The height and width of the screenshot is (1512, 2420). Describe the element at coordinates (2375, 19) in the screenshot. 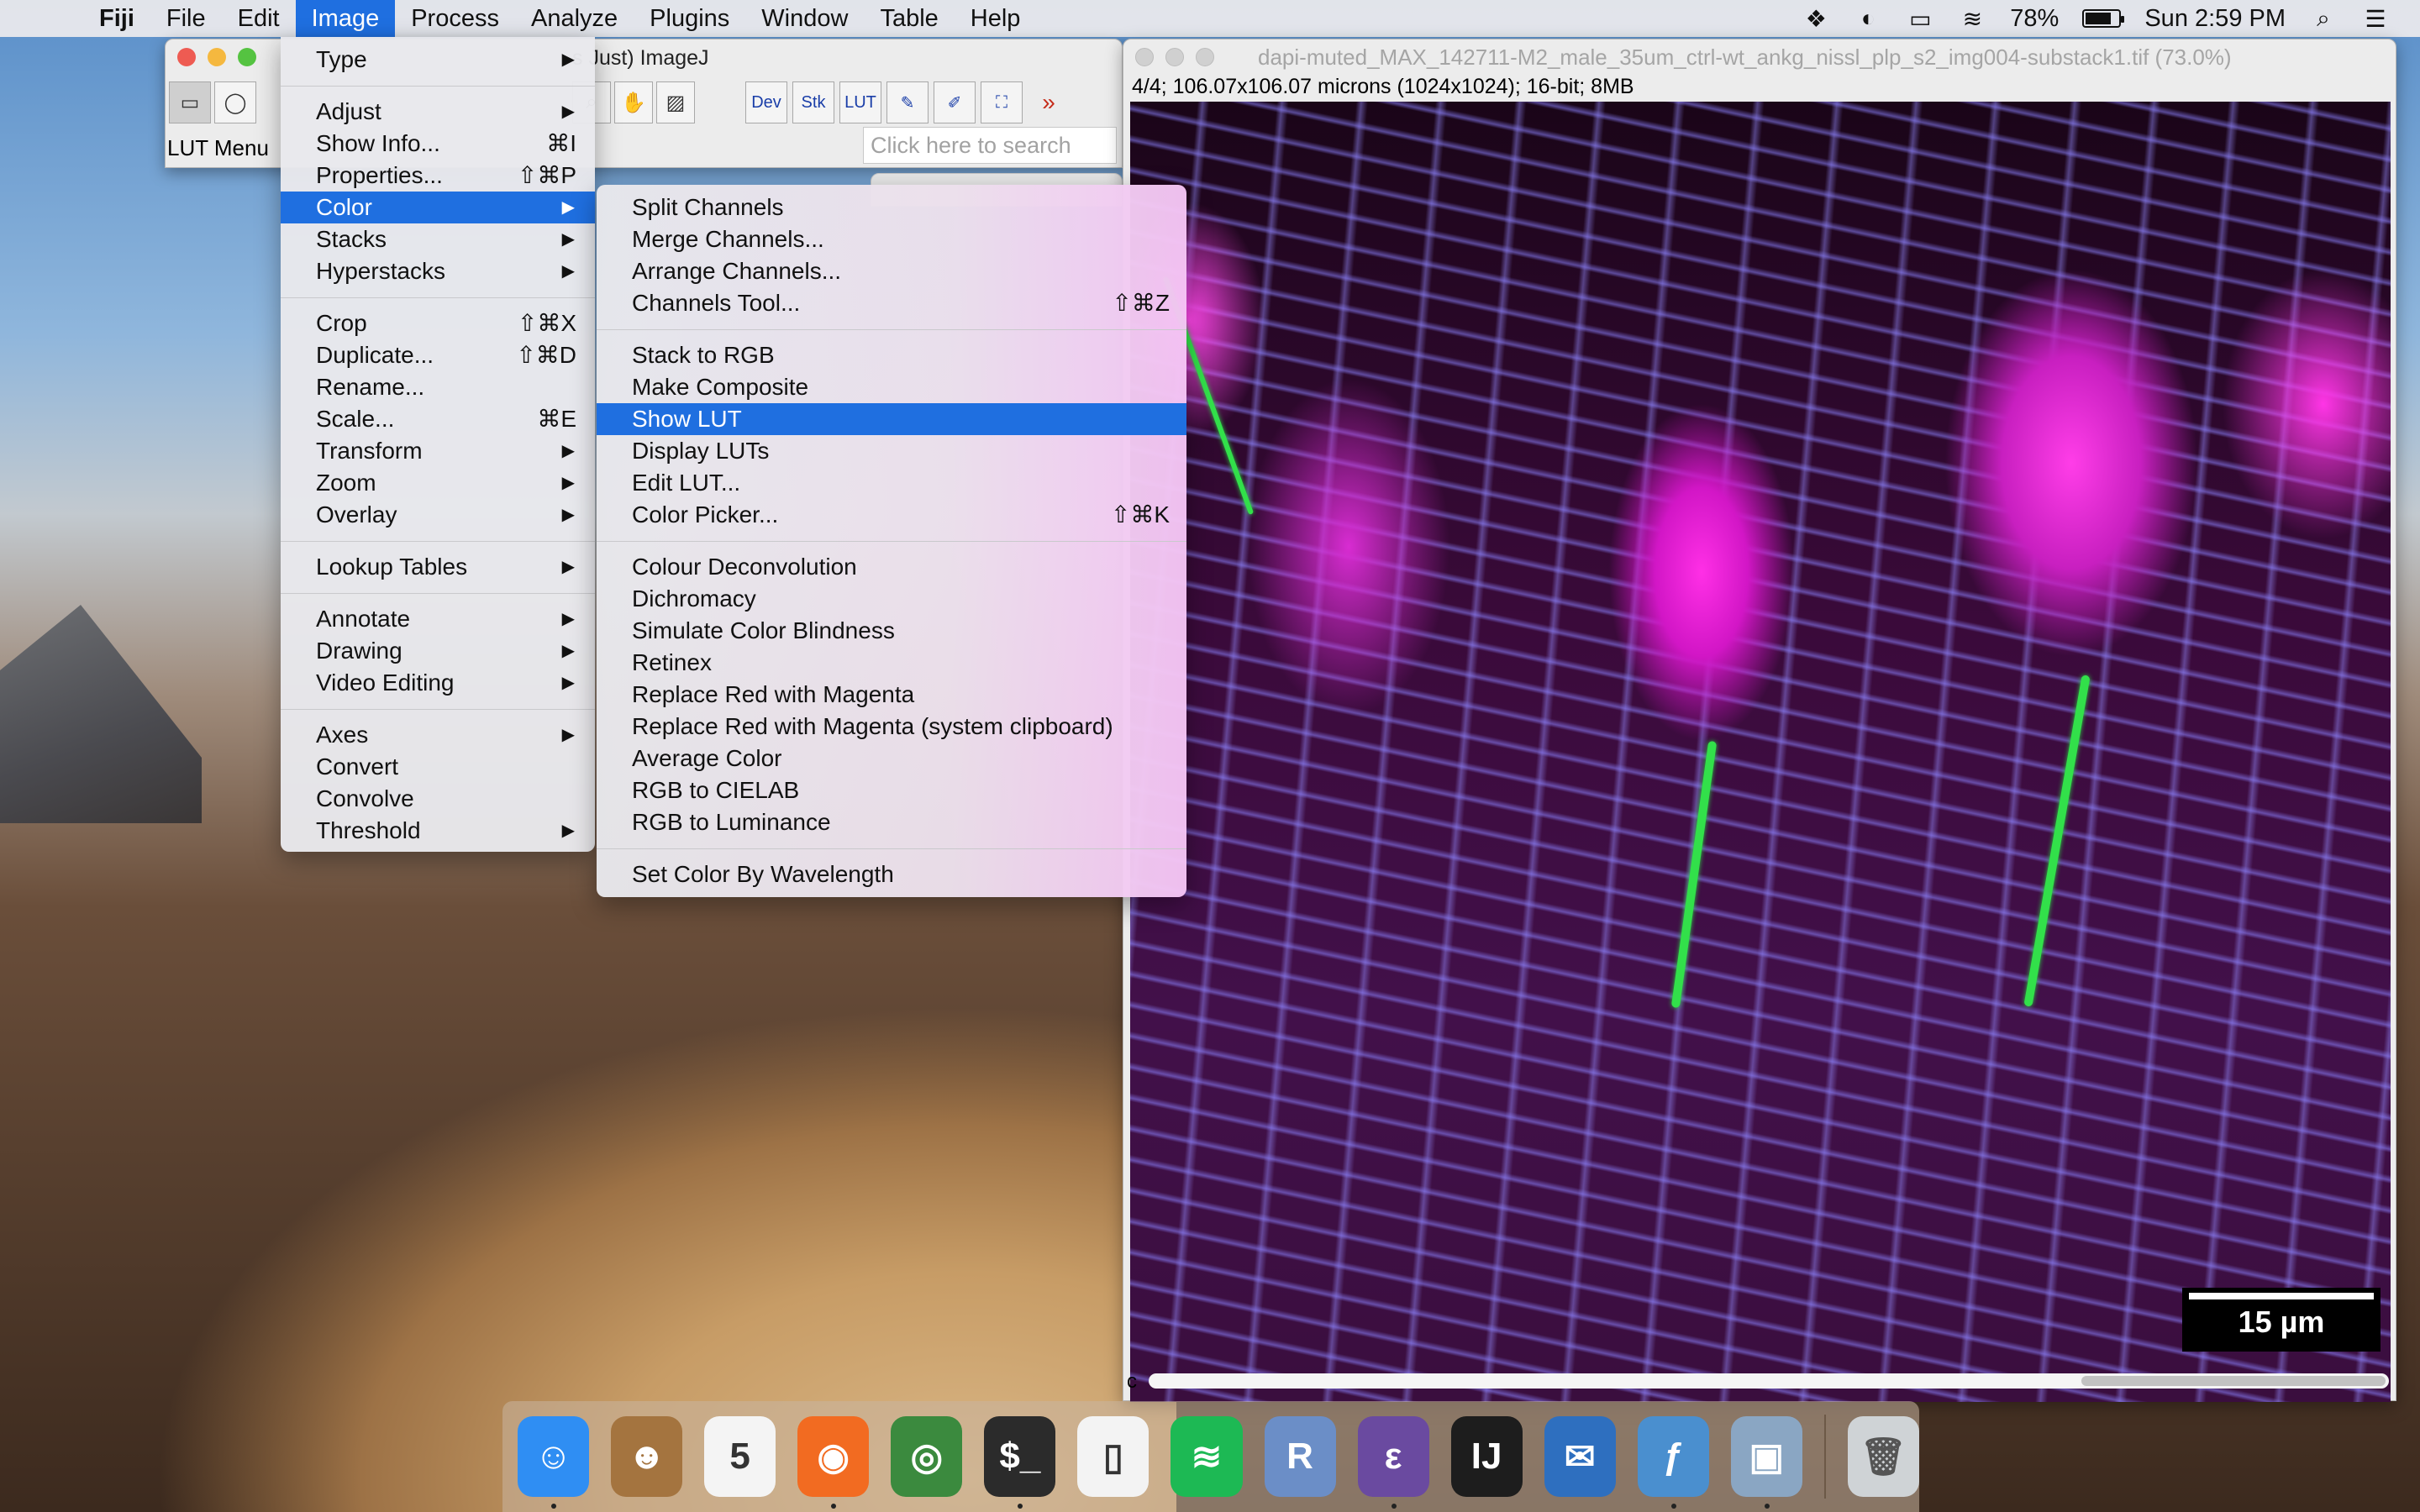

I see `notification-center-icon: ☰` at that location.